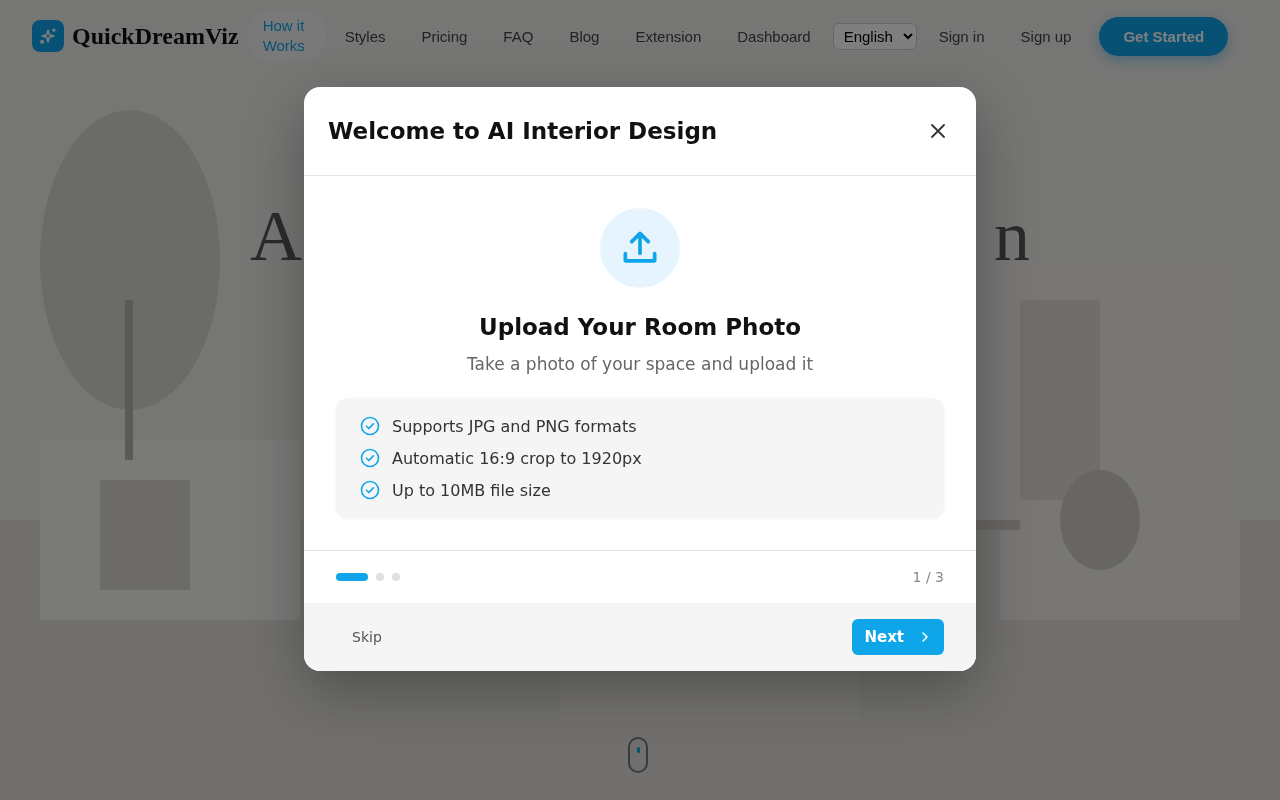 Image resolution: width=1280 pixels, height=800 pixels. Describe the element at coordinates (517, 458) in the screenshot. I see `feature-text: Automatic 16:9 crop to 1920px` at that location.